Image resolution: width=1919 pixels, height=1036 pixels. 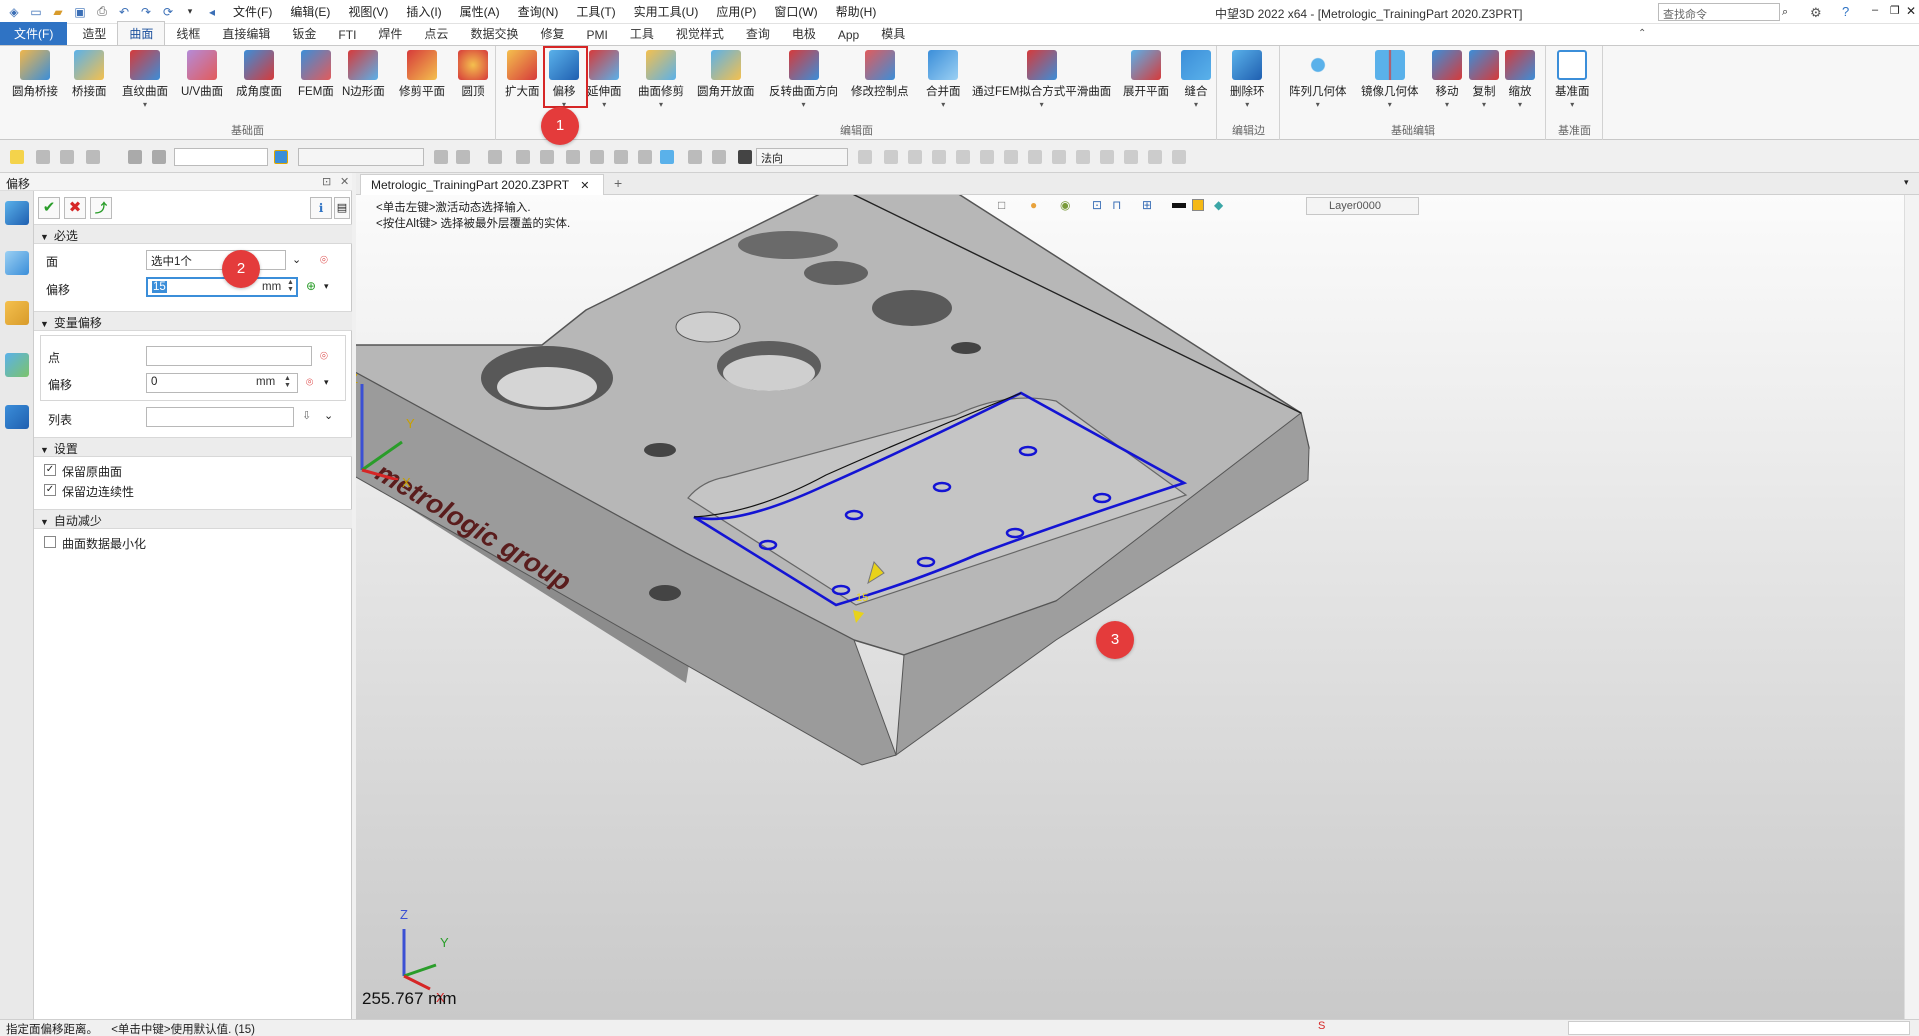 I want to click on settings-gear-icon: ⚙, so click(x=1816, y=13).